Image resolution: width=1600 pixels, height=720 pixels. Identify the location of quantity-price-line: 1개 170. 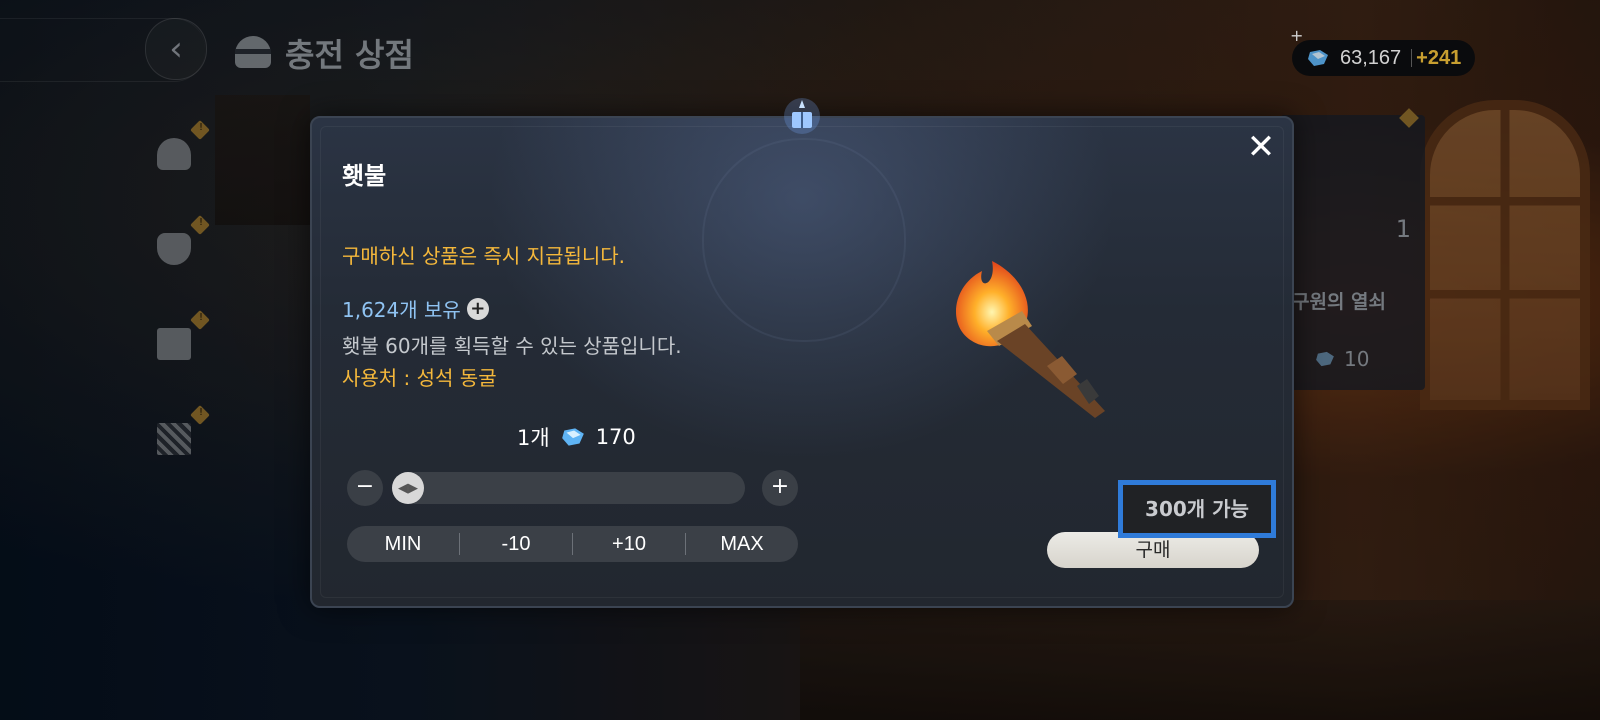
(576, 437).